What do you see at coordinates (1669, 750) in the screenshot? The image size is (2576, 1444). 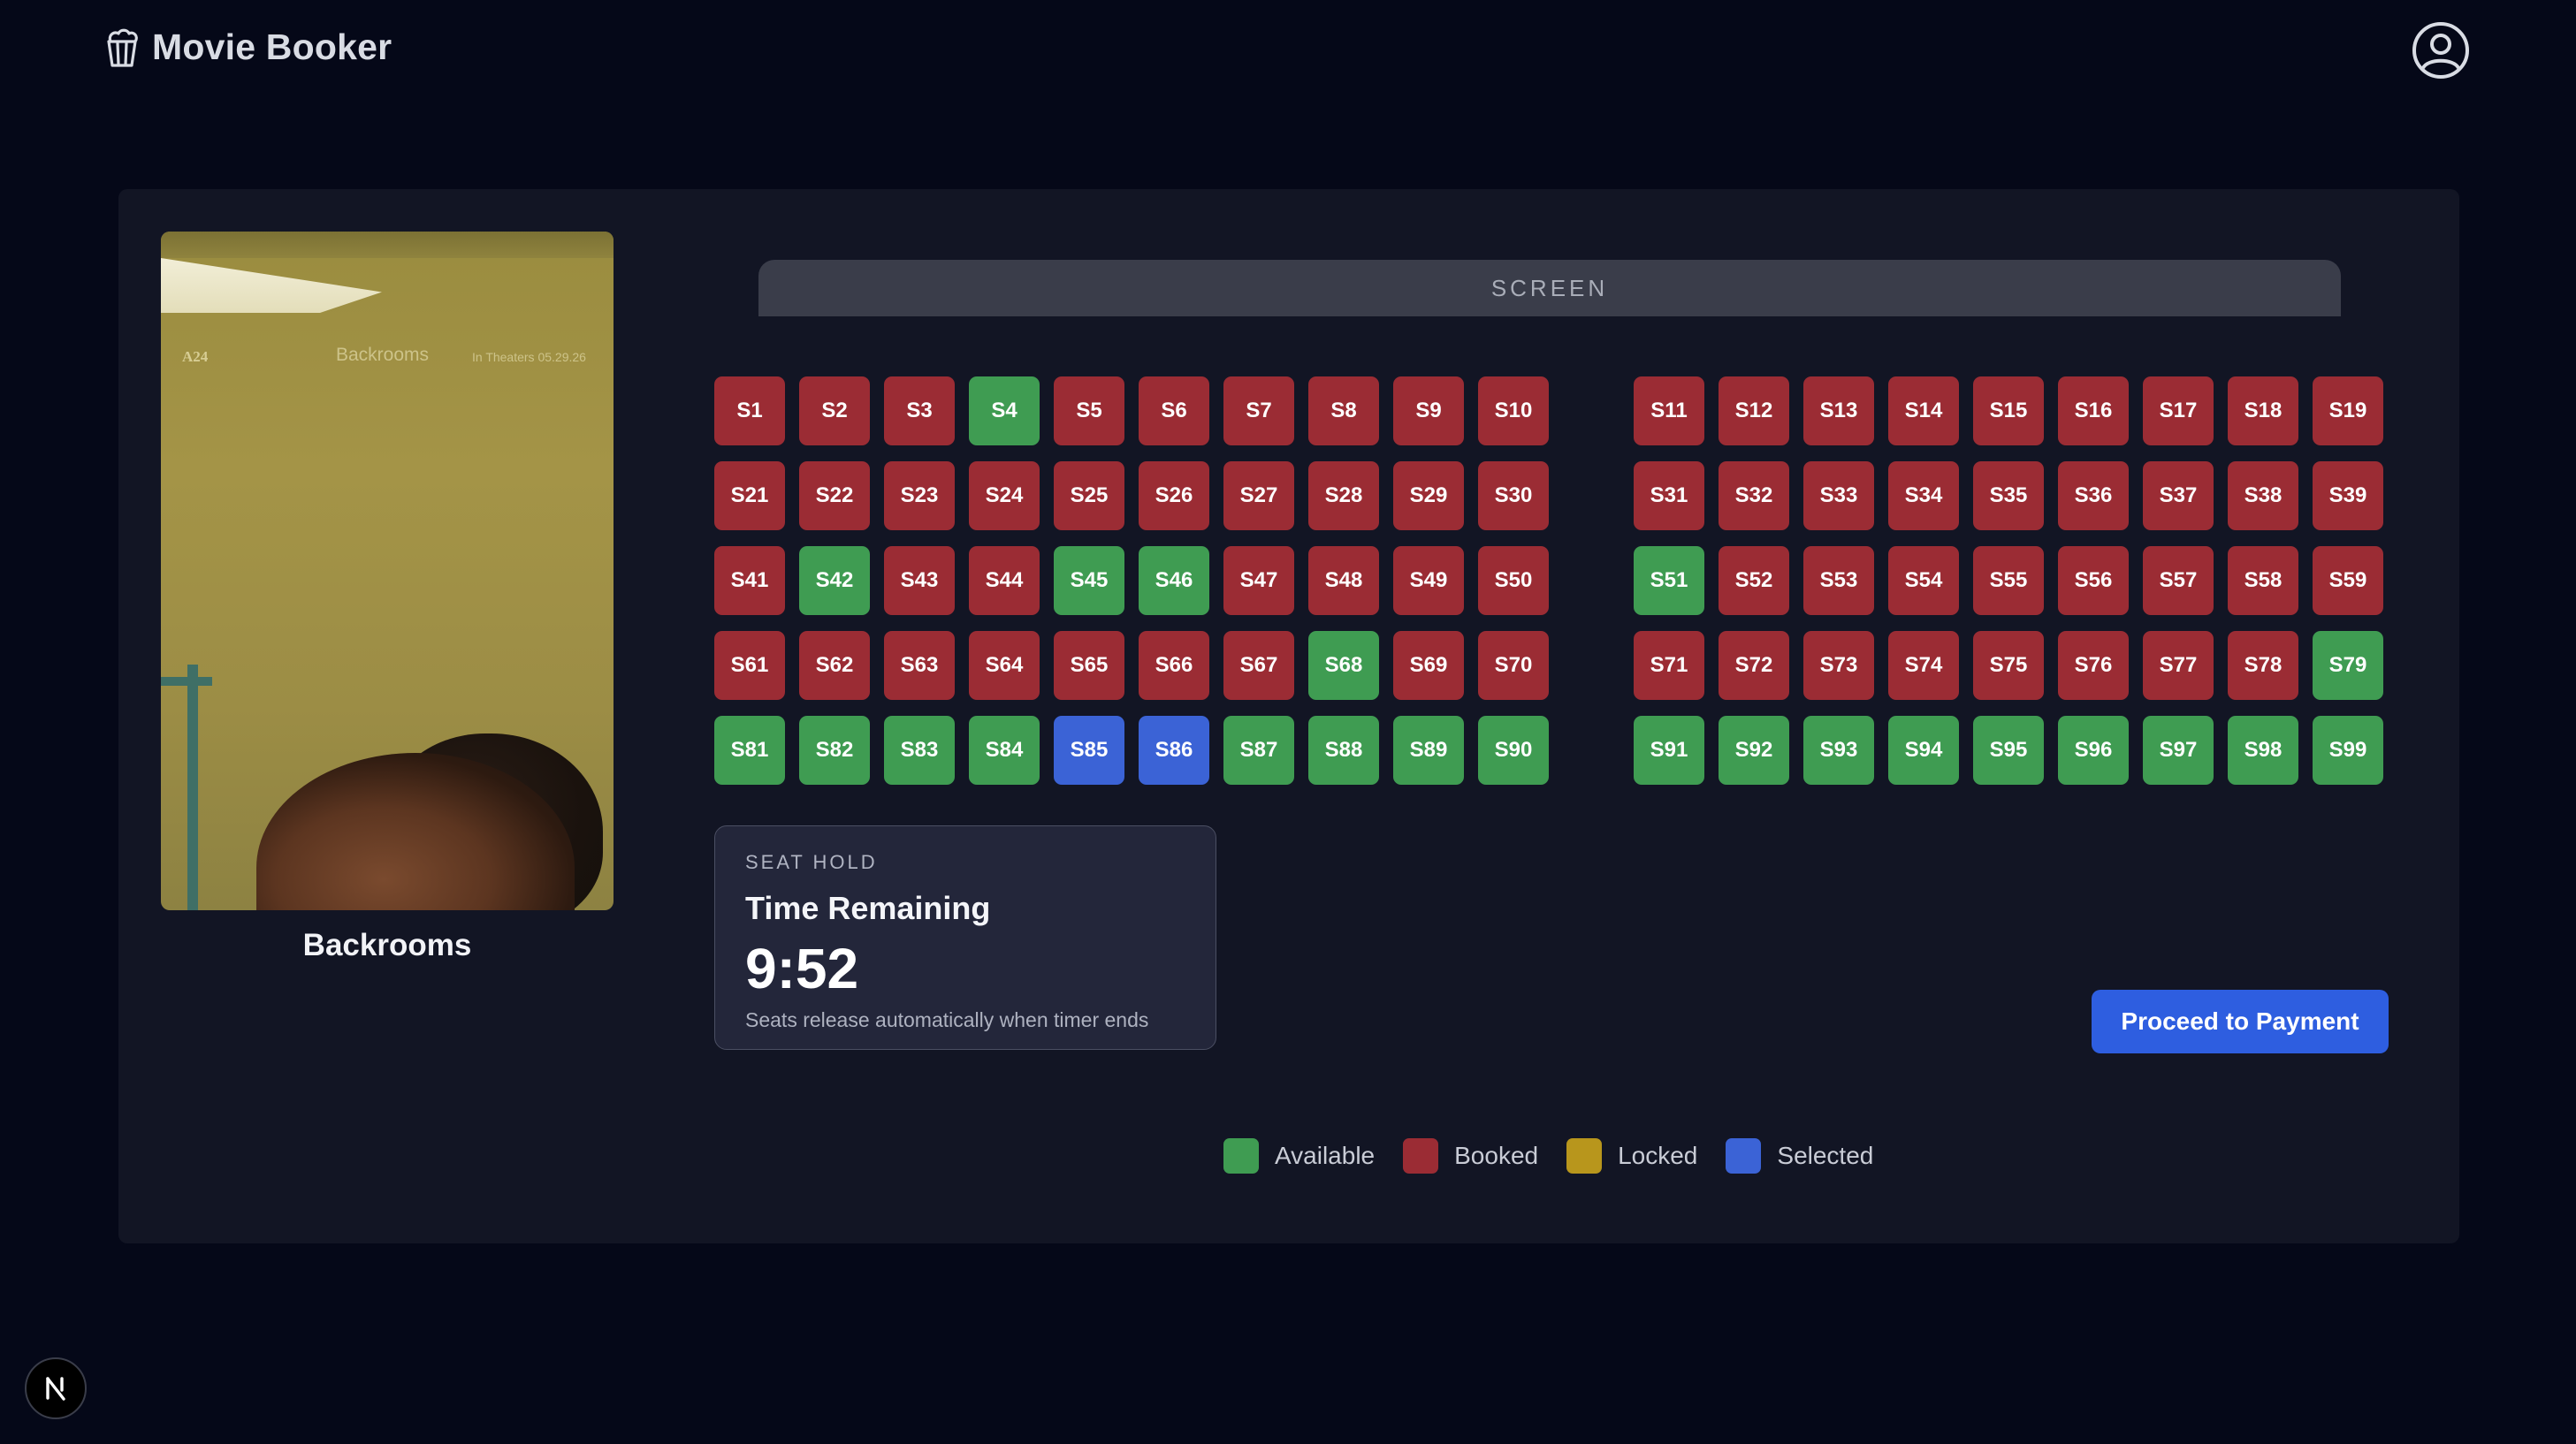 I see `seat-button: S91` at bounding box center [1669, 750].